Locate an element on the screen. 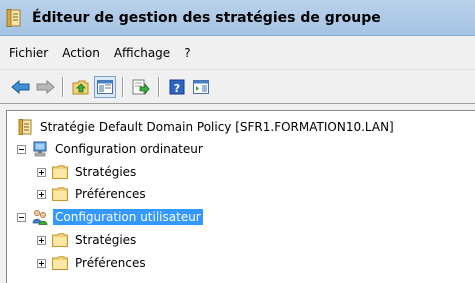 This screenshot has width=475, height=283. tree-label-computer-policies: Stratégies is located at coordinates (106, 172).